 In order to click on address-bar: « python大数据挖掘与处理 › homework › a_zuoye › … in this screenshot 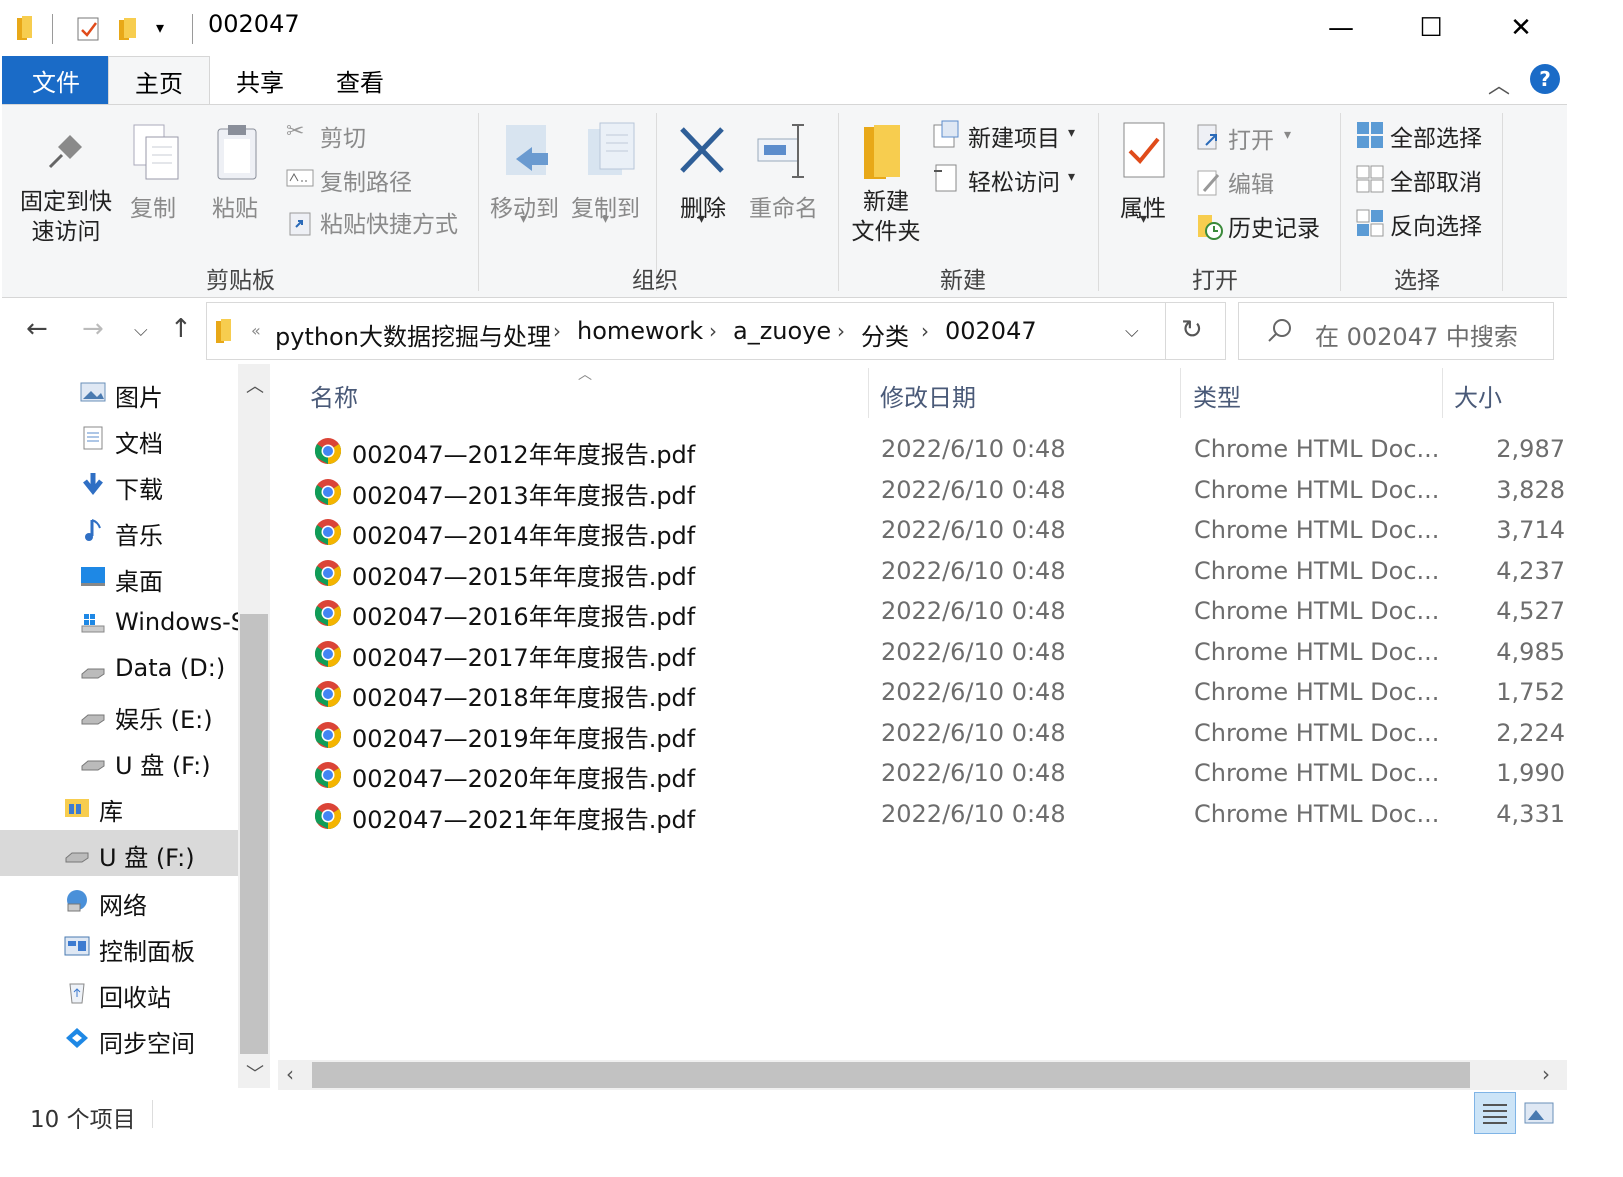, I will do `click(716, 331)`.